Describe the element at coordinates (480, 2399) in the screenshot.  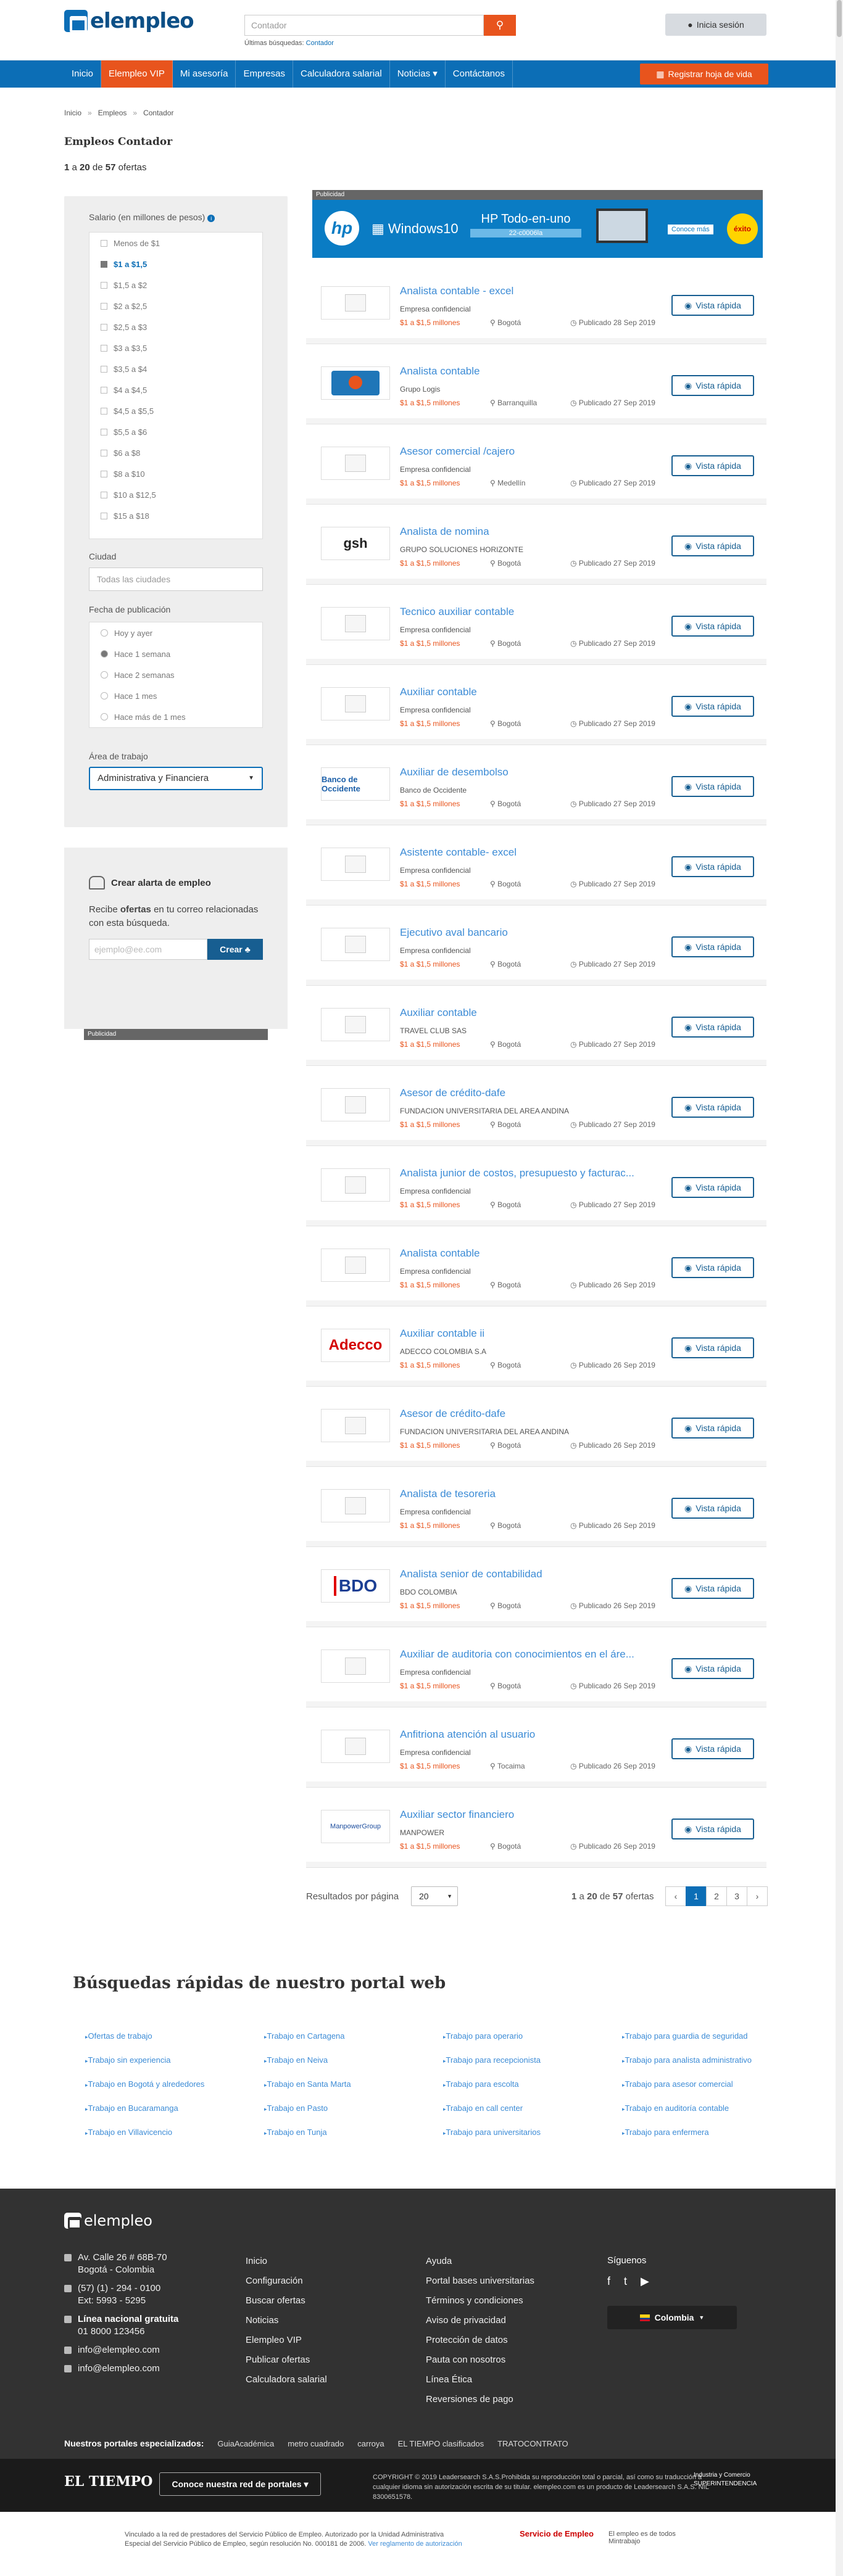
I see `footer-link: Reversiones de pago` at that location.